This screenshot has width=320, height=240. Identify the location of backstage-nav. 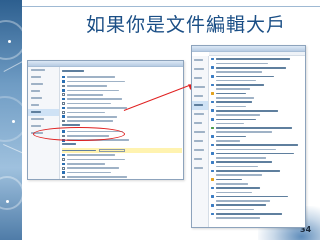
(200, 141).